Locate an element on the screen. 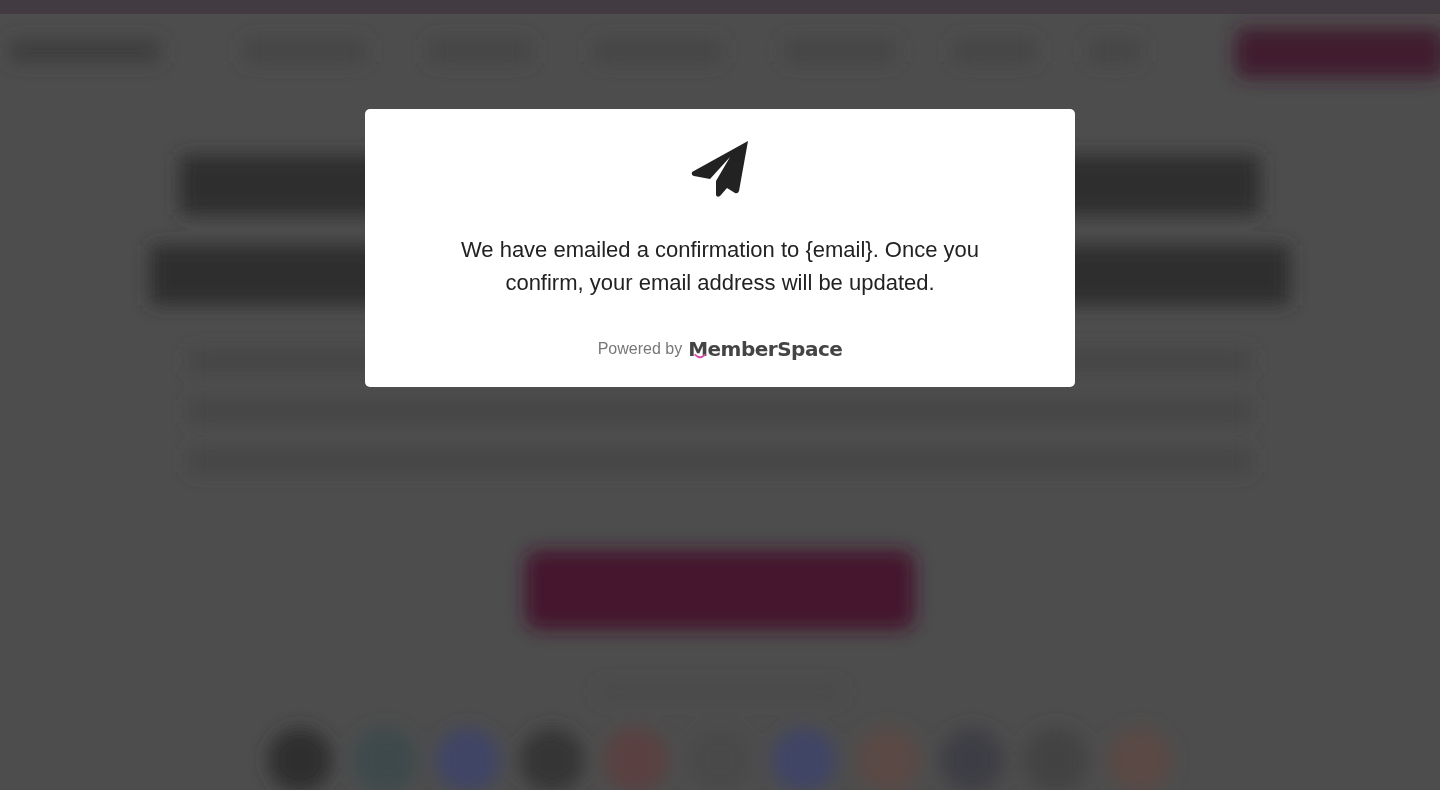  paper-plane-icon is located at coordinates (720, 169).